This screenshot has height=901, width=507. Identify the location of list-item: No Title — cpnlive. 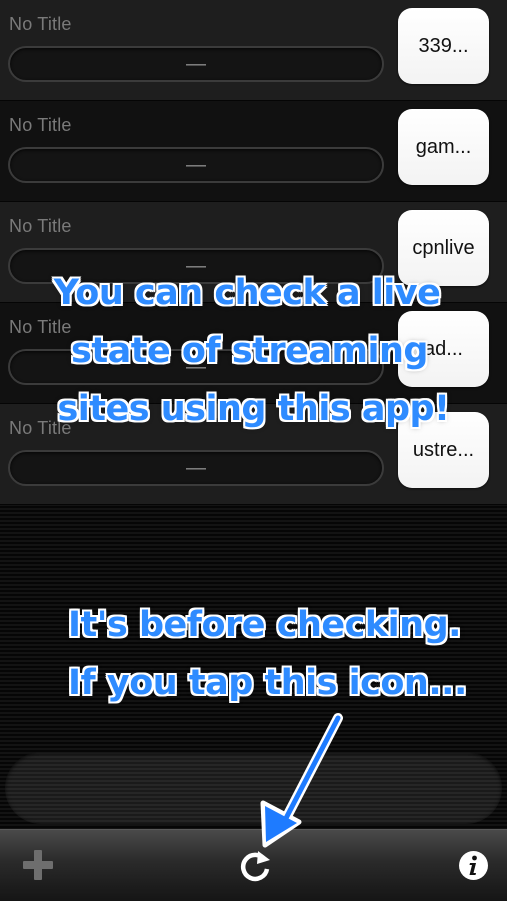
(253, 252).